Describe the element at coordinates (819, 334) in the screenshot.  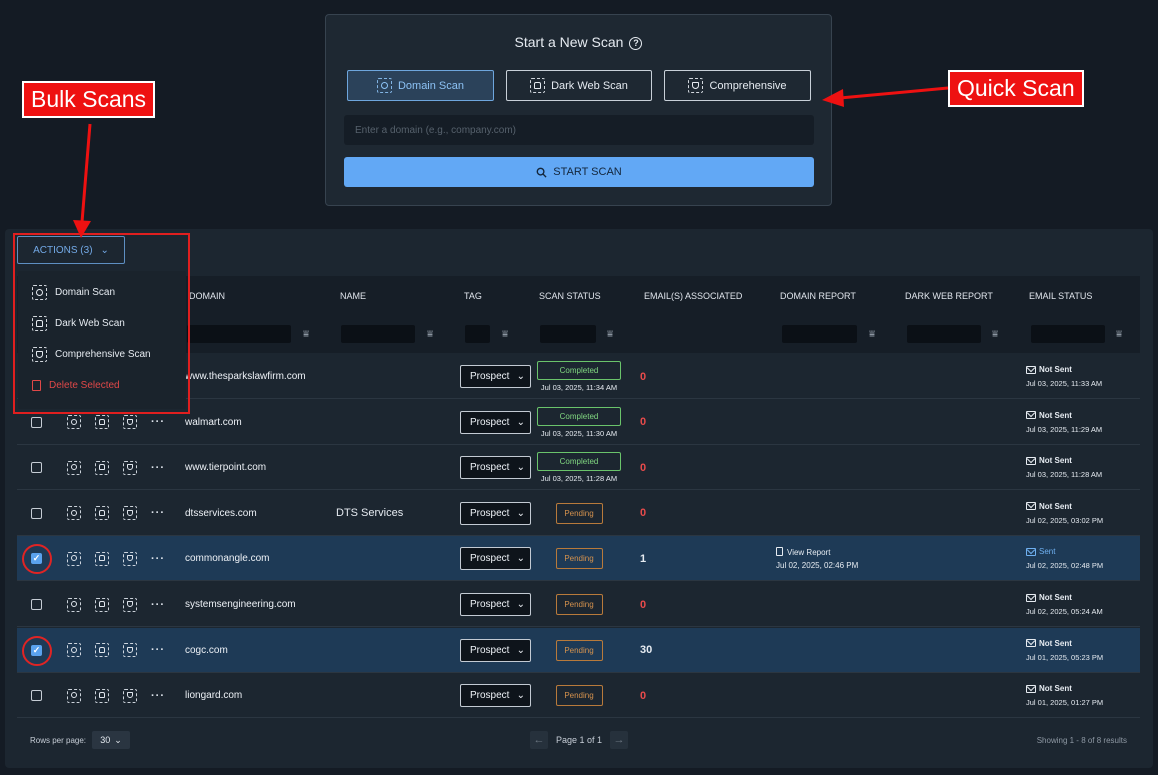
I see `domain-report-filter-input` at that location.